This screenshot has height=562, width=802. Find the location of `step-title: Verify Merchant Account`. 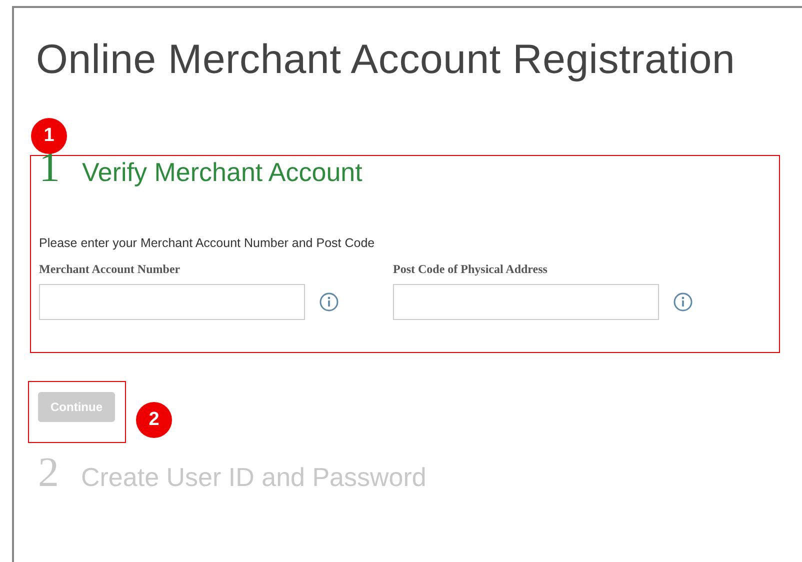

step-title: Verify Merchant Account is located at coordinates (222, 172).